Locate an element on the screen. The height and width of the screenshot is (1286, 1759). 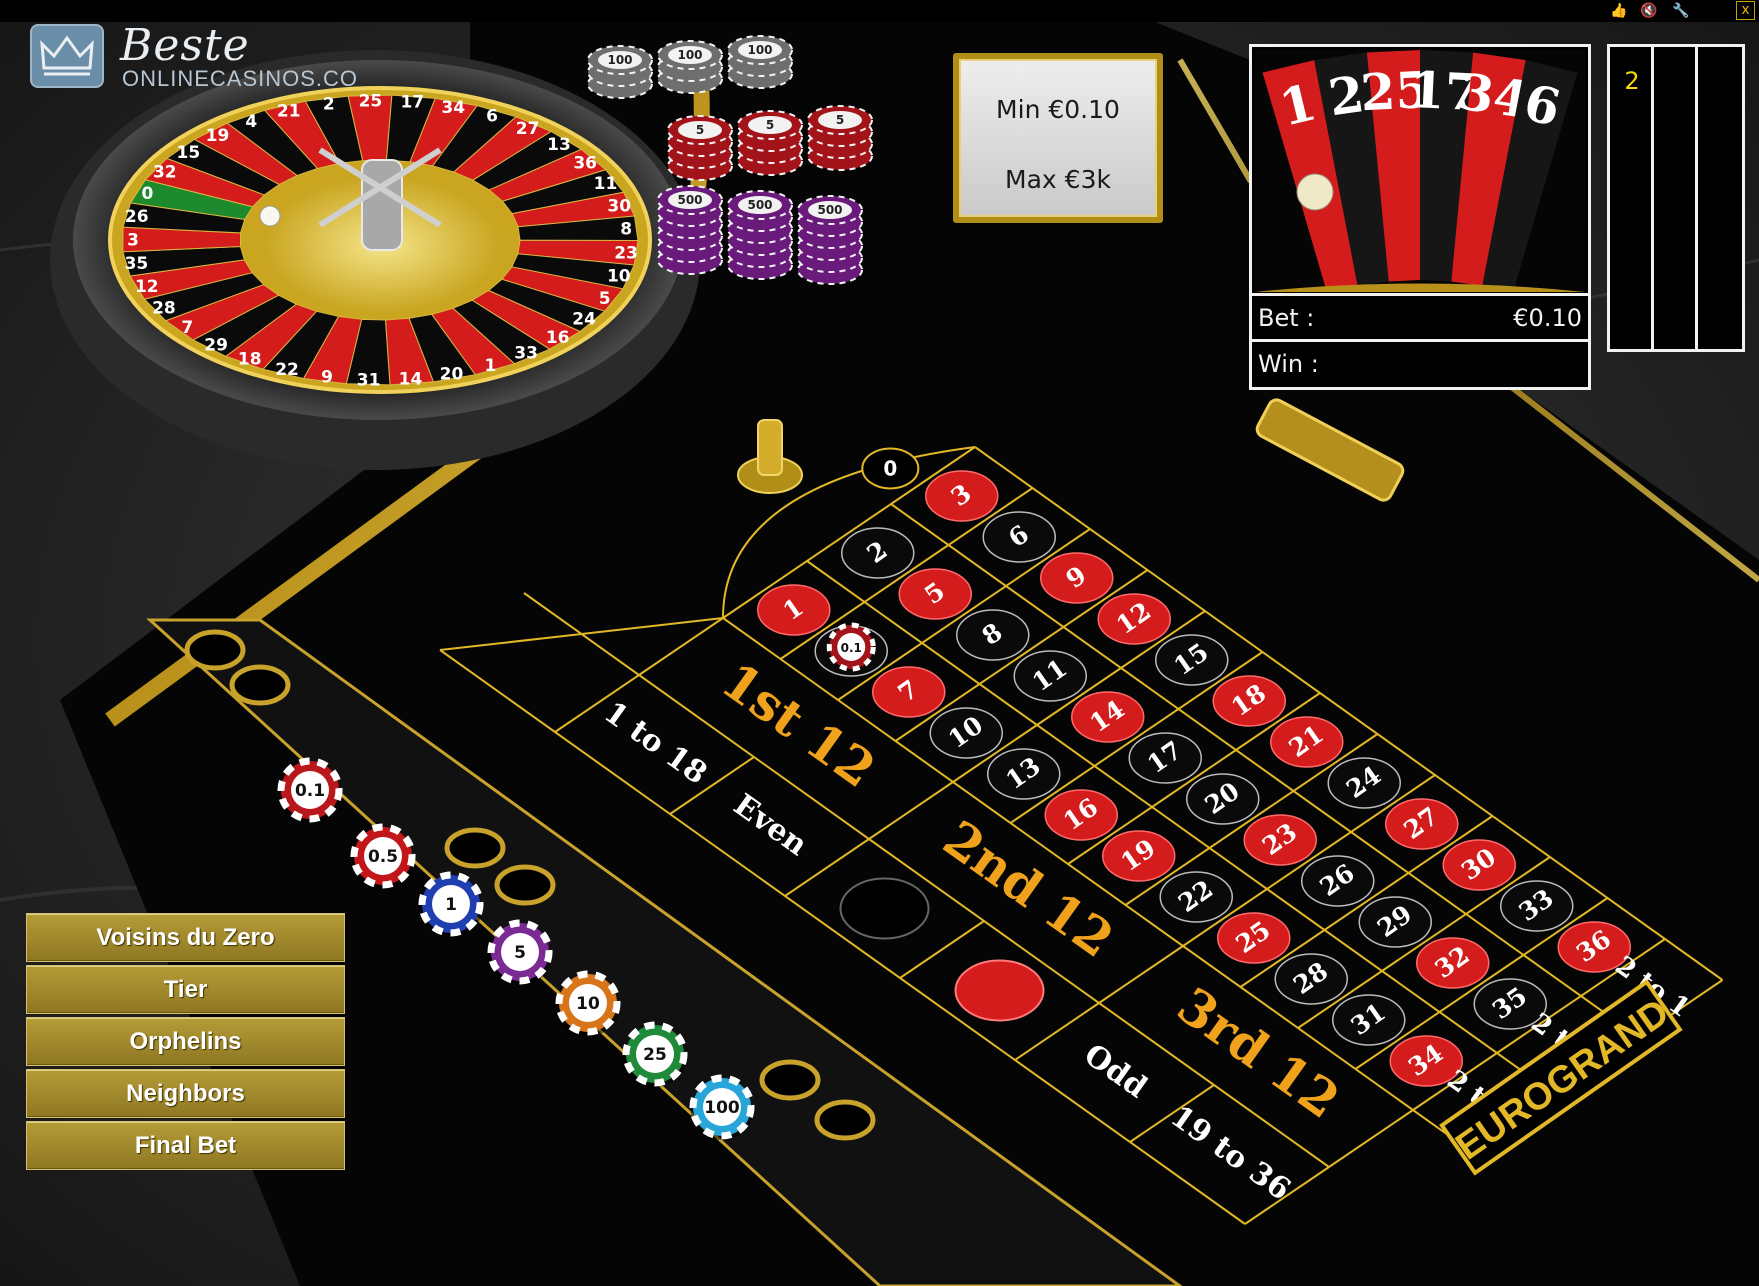
wheel-number: 28 is located at coordinates (164, 309).